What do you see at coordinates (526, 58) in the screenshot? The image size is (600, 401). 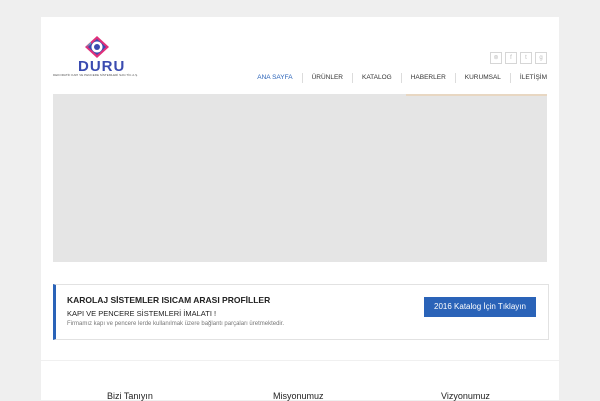 I see `twitter-icon: t` at bounding box center [526, 58].